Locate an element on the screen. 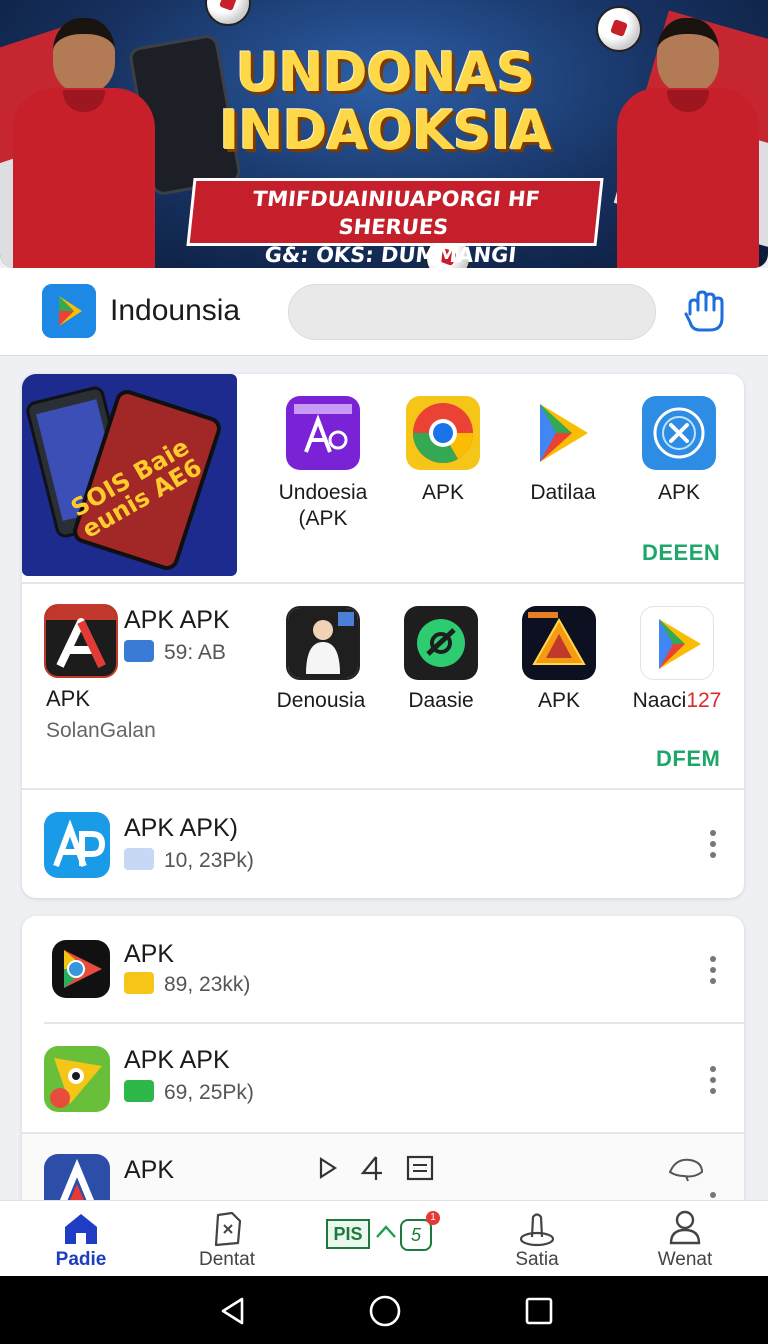 This screenshot has width=768, height=1344. app-label: Denousia is located at coordinates (321, 700).